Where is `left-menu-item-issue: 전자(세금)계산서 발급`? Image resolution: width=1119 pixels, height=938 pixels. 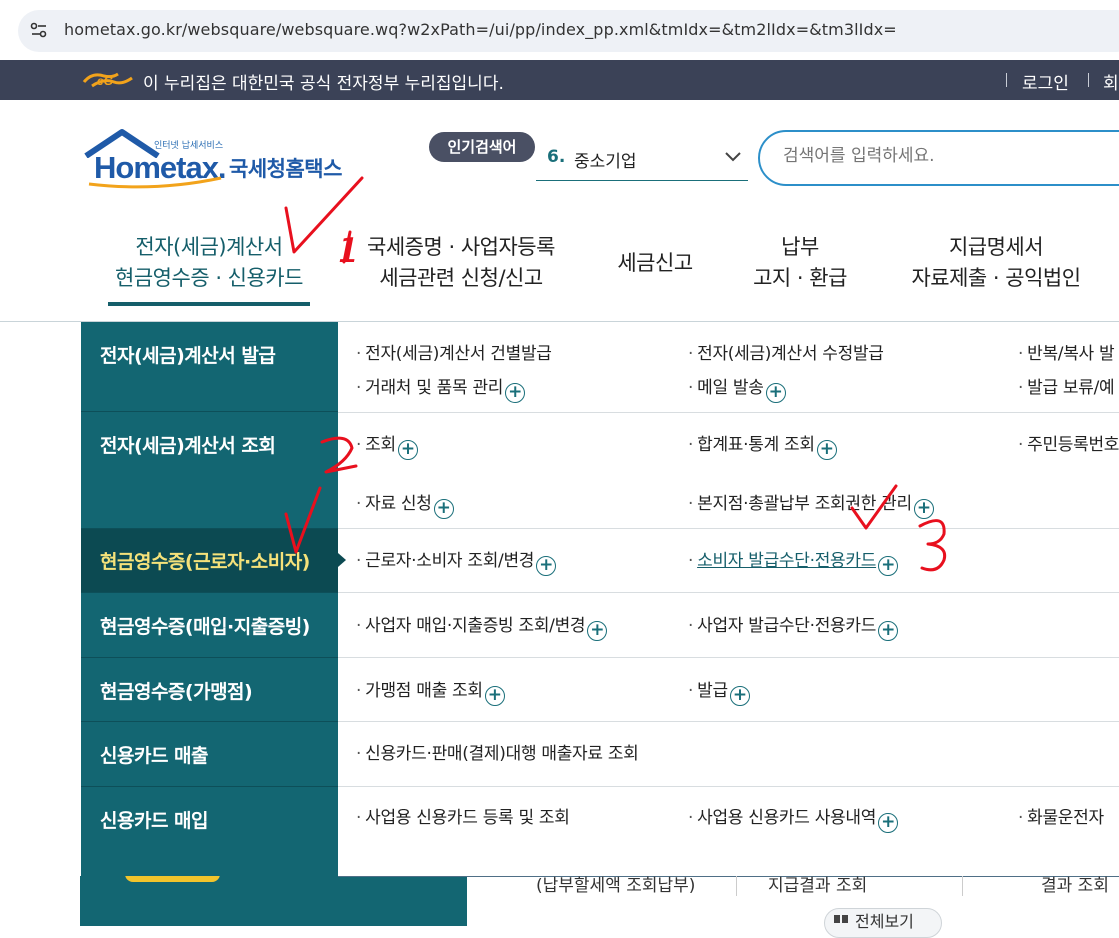
left-menu-item-issue: 전자(세금)계산서 발급 is located at coordinates (209, 354).